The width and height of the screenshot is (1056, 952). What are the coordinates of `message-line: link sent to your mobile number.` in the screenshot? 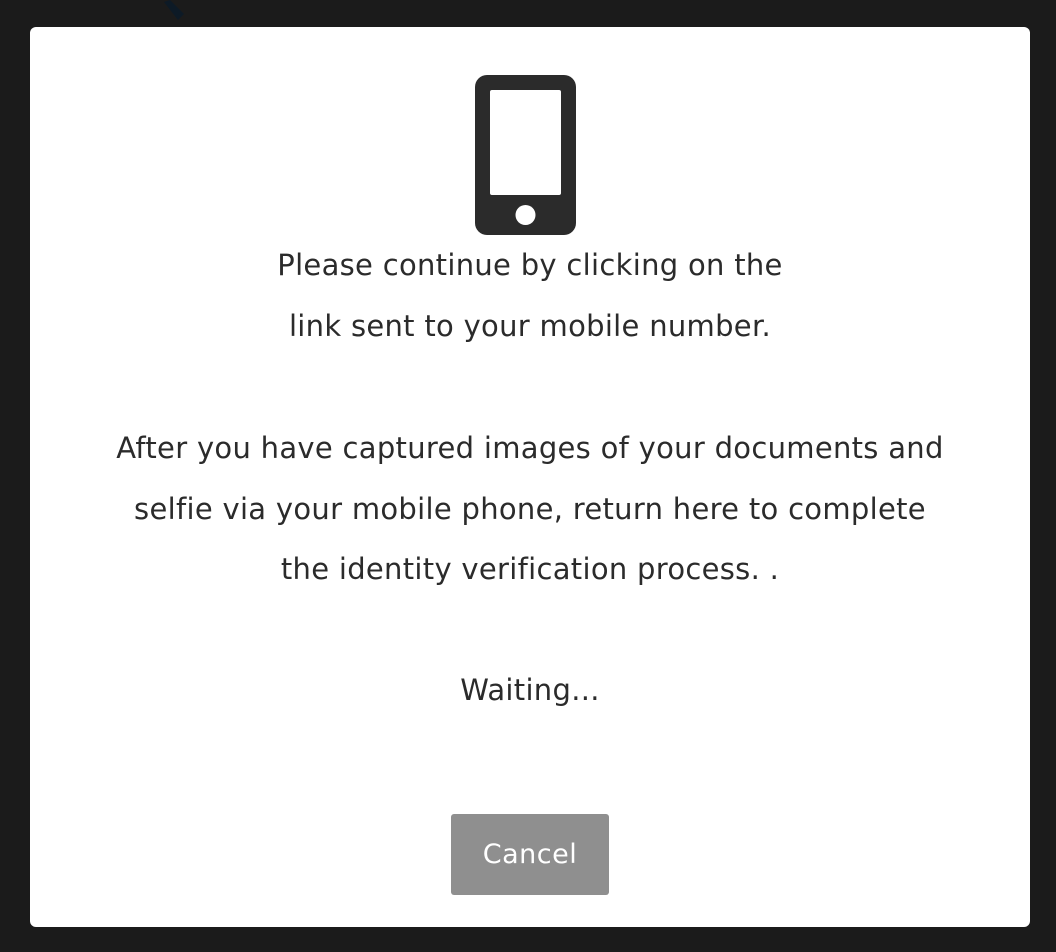 It's located at (530, 325).